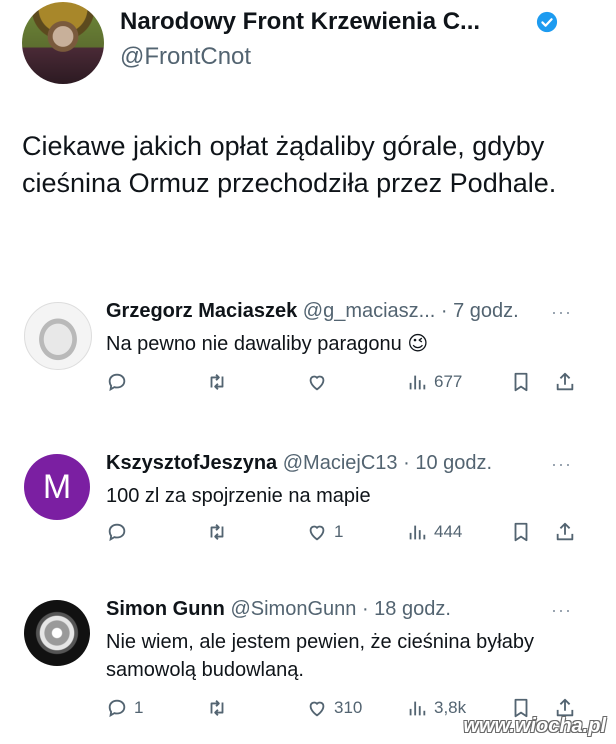 The height and width of the screenshot is (744, 616). What do you see at coordinates (406, 609) in the screenshot?
I see `reply-time: · 18 godz.` at bounding box center [406, 609].